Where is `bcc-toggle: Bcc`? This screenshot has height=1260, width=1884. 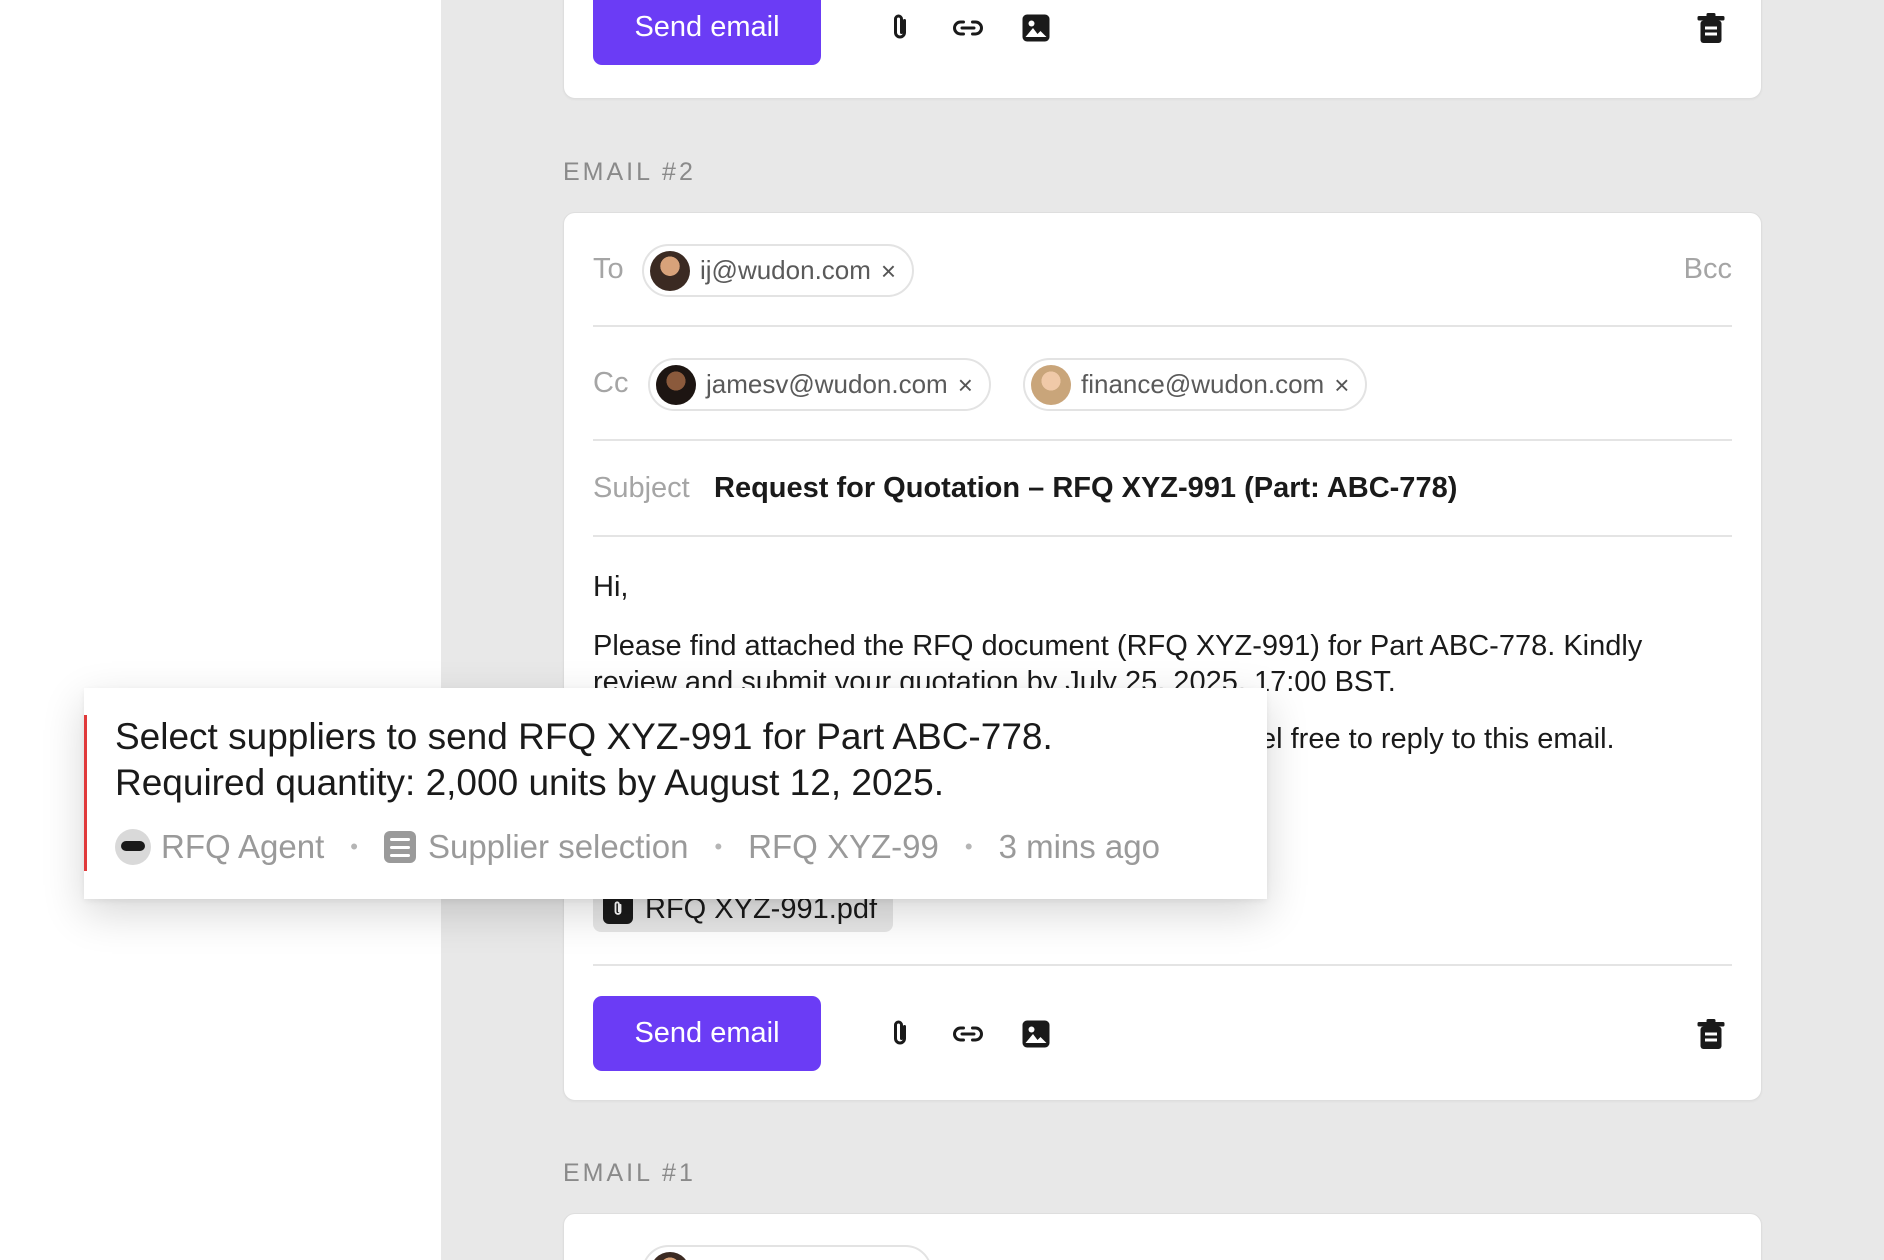 bcc-toggle: Bcc is located at coordinates (1708, 269).